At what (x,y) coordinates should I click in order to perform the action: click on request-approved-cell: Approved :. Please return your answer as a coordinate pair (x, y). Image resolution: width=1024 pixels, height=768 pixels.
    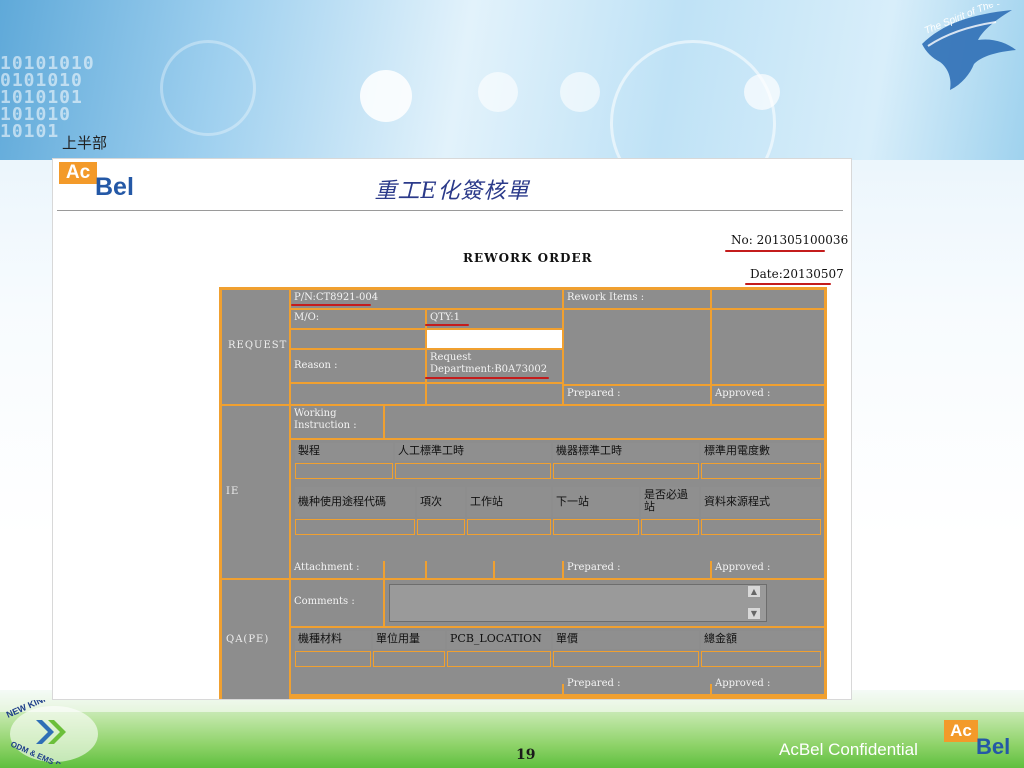
    Looking at the image, I should click on (768, 395).